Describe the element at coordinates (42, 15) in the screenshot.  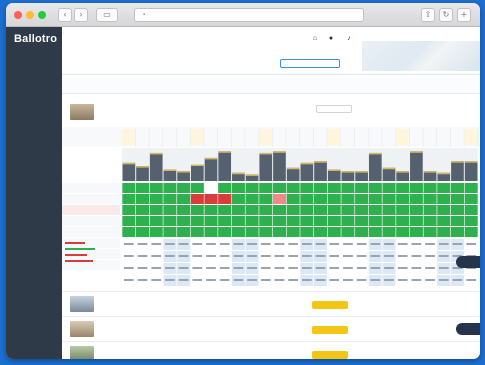
I see `maximize-window-button` at that location.